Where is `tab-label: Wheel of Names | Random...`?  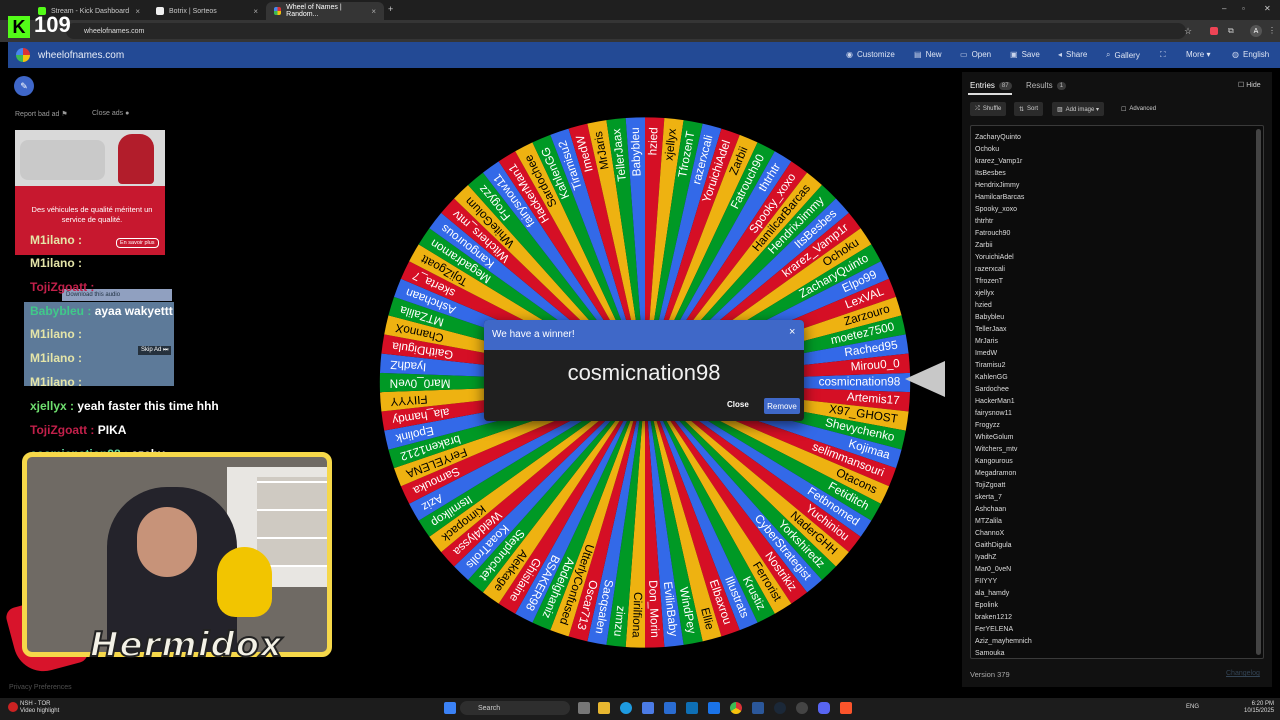
tab-label: Wheel of Names | Random... is located at coordinates (314, 11).